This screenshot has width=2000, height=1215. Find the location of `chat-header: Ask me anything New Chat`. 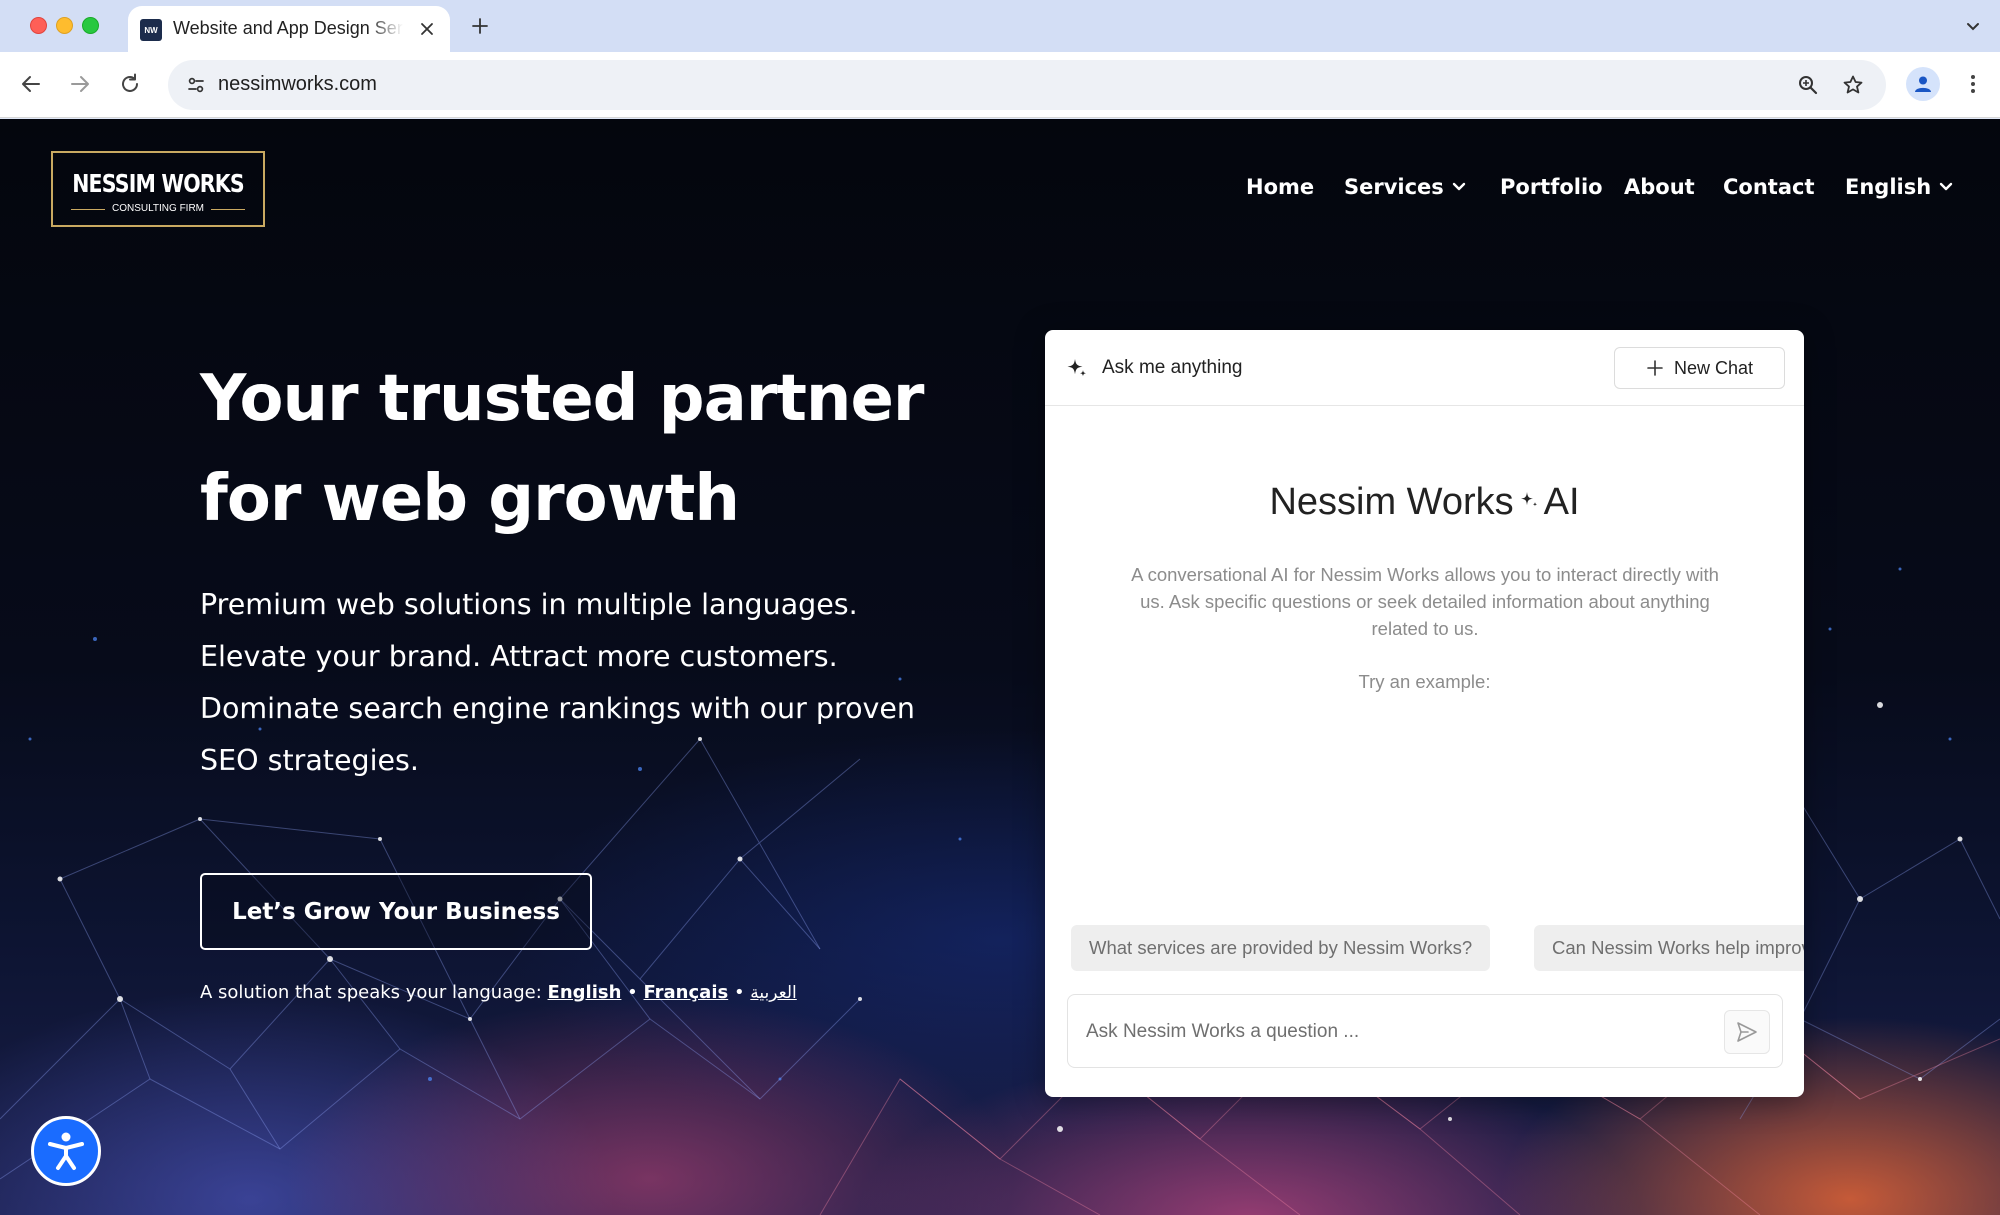

chat-header: Ask me anything New Chat is located at coordinates (1424, 368).